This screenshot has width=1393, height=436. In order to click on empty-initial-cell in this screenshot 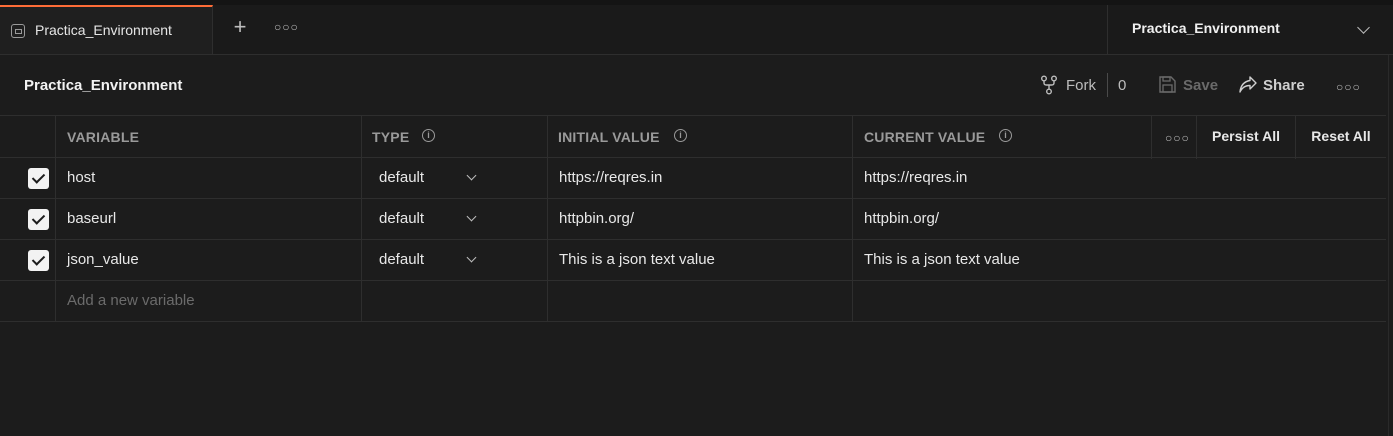, I will do `click(700, 301)`.